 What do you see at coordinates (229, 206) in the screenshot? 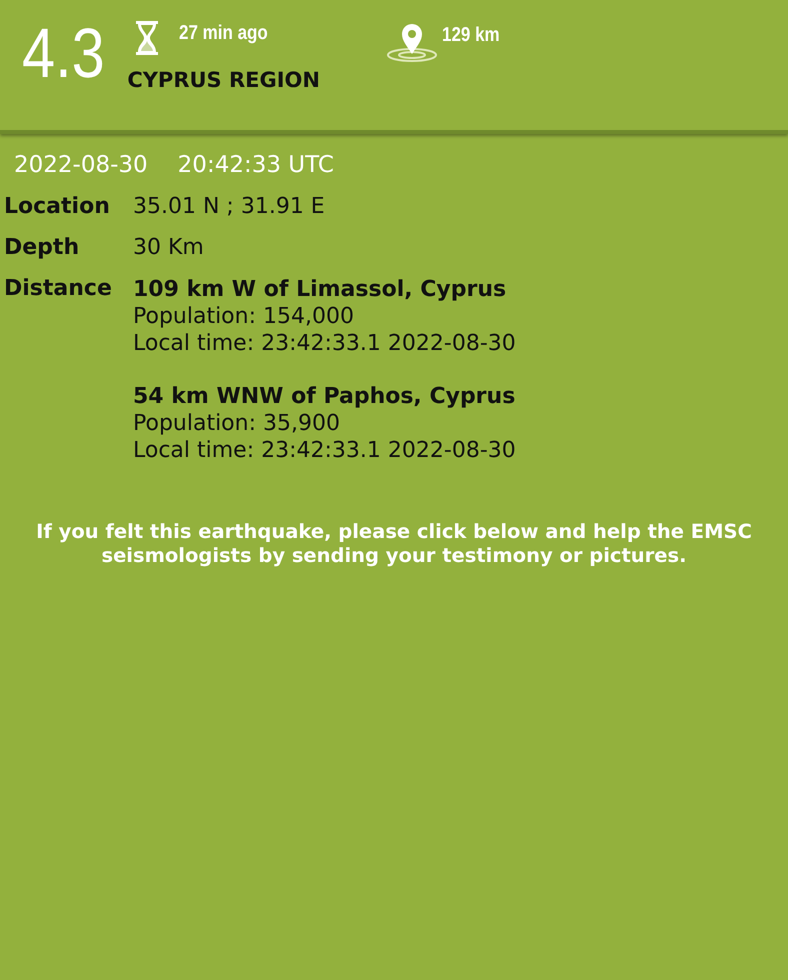
I see `detail-value: 35.01 N ; 31.91 E` at bounding box center [229, 206].